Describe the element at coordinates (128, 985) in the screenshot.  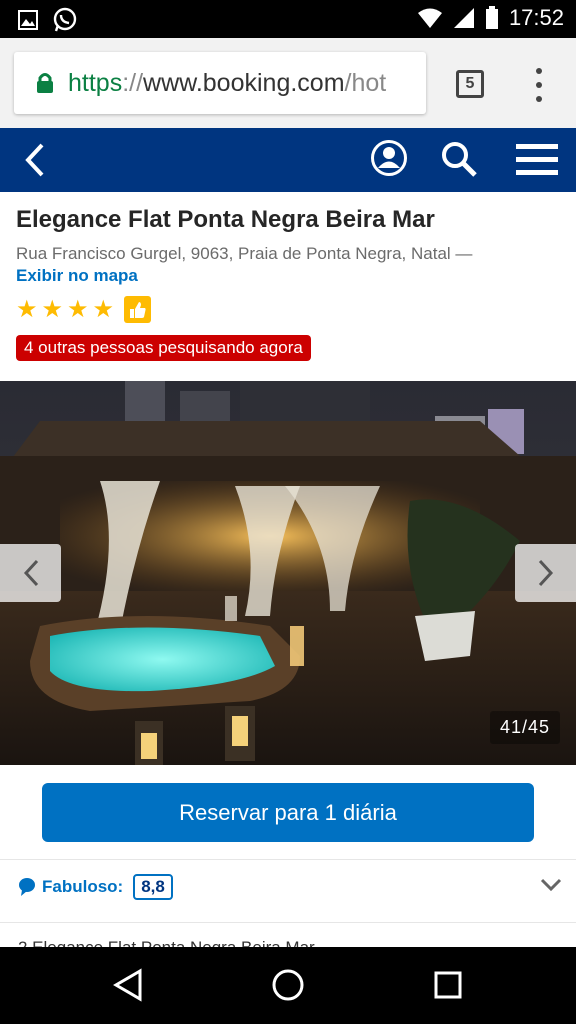
I see `nav-back-icon` at that location.